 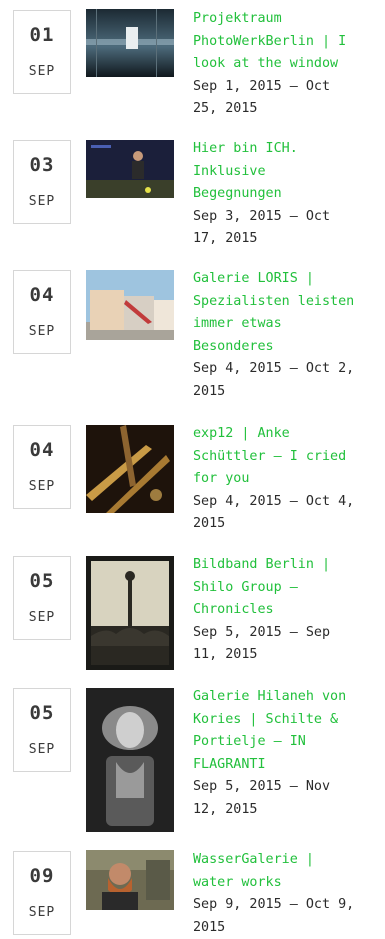 I want to click on event-title-line: Galerie Hilaneh von, so click(x=287, y=697).